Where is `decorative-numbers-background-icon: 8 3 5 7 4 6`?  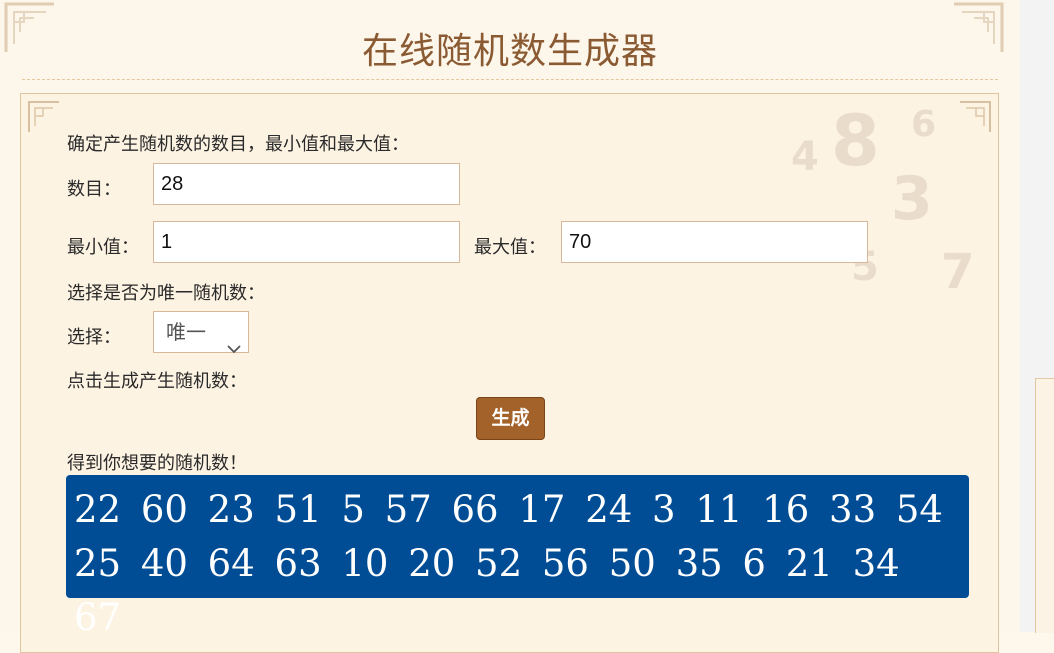
decorative-numbers-background-icon: 8 3 5 7 4 6 is located at coordinates (883, 200).